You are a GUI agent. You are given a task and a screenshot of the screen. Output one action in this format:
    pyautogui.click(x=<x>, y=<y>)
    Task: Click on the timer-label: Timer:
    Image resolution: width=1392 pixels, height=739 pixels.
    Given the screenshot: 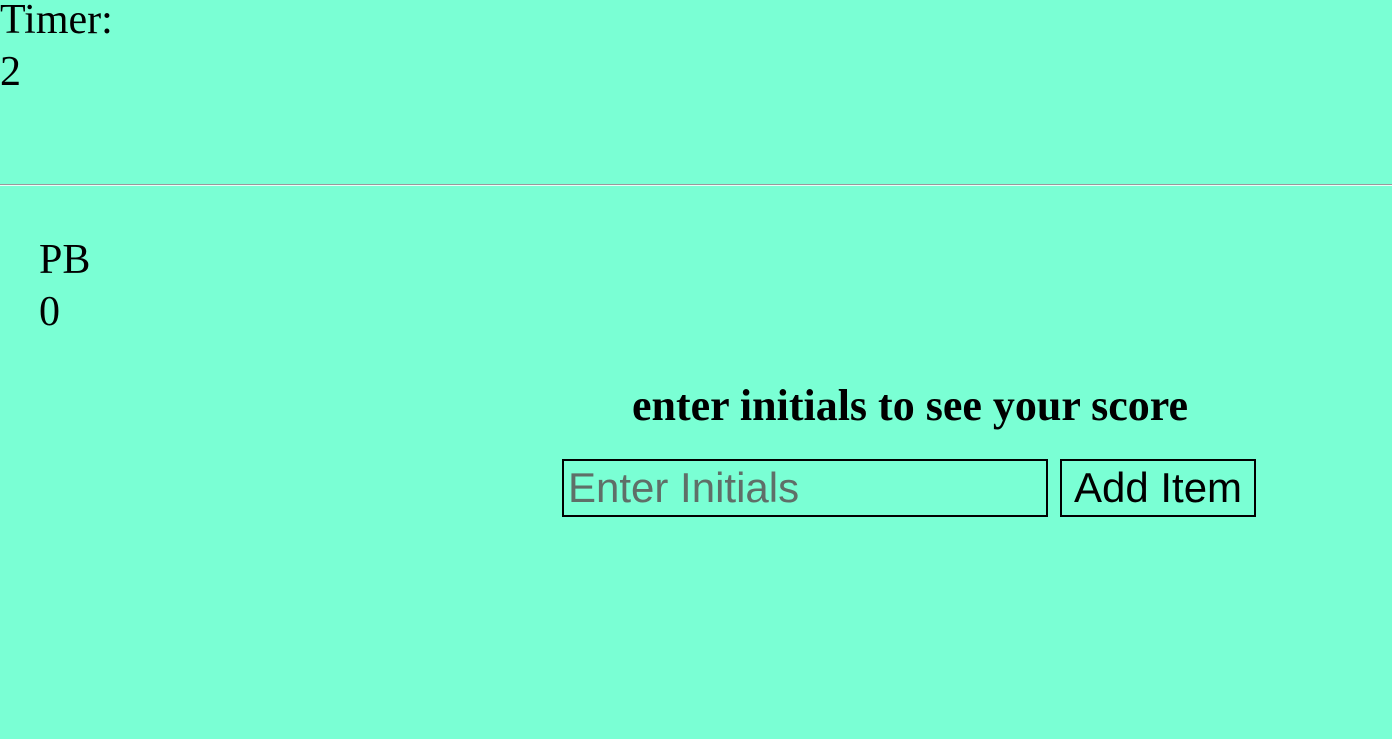 What is the action you would take?
    pyautogui.click(x=56, y=21)
    